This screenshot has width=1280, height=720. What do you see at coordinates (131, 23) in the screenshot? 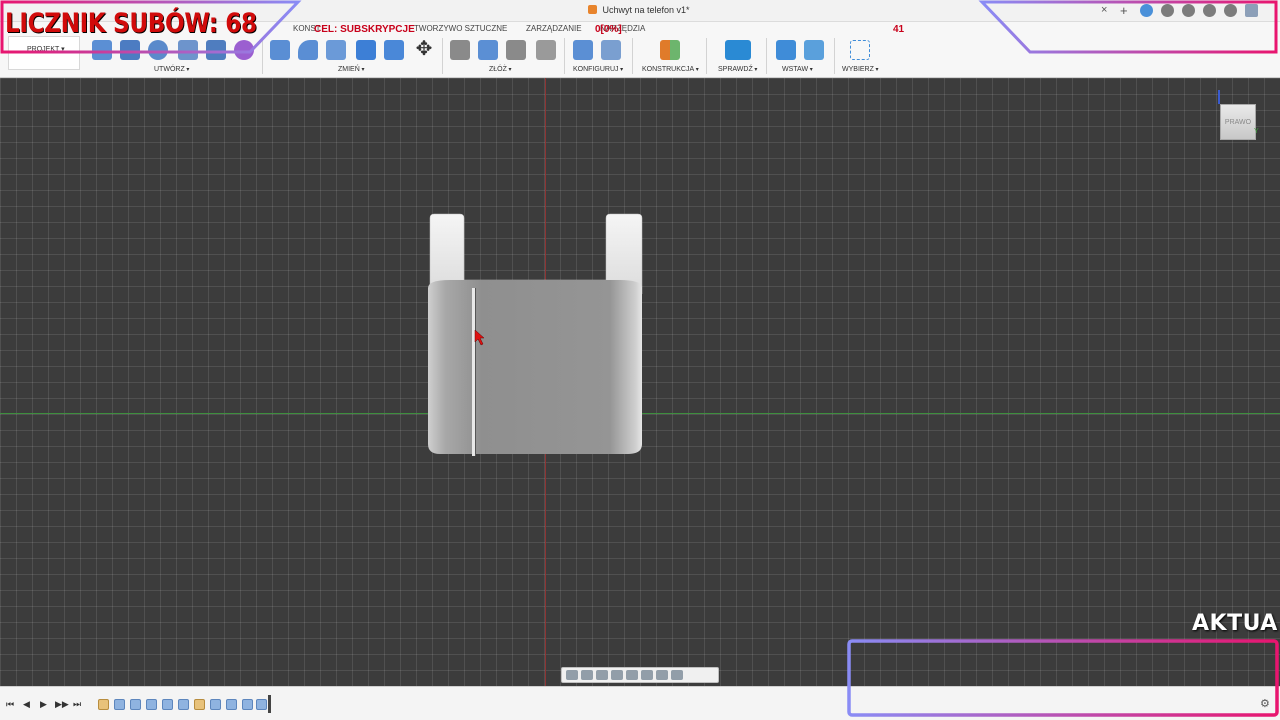
I see `sub-counter-text: LICZNIK SUBÓW: 68` at bounding box center [131, 23].